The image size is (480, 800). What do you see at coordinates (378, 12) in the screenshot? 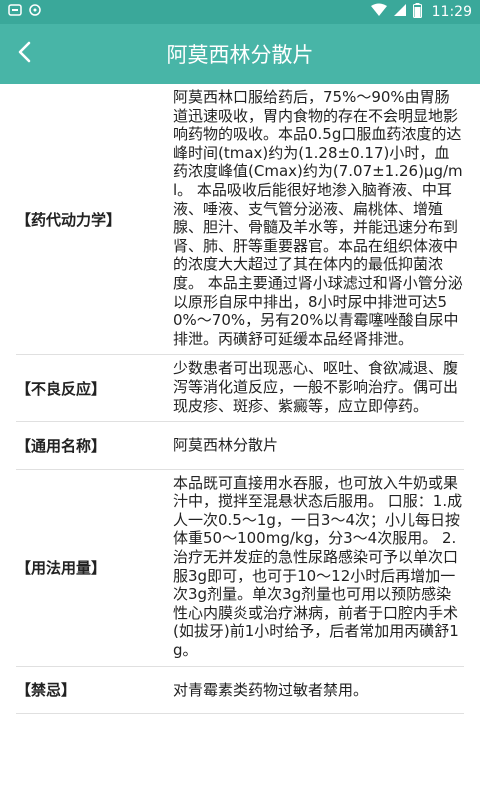
I see `wifi-icon` at bounding box center [378, 12].